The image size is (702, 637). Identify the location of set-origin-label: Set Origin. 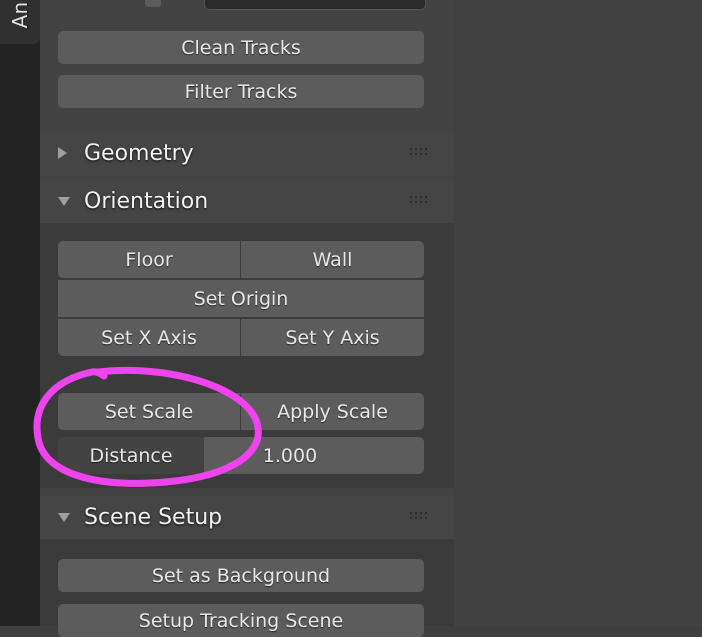
(241, 298).